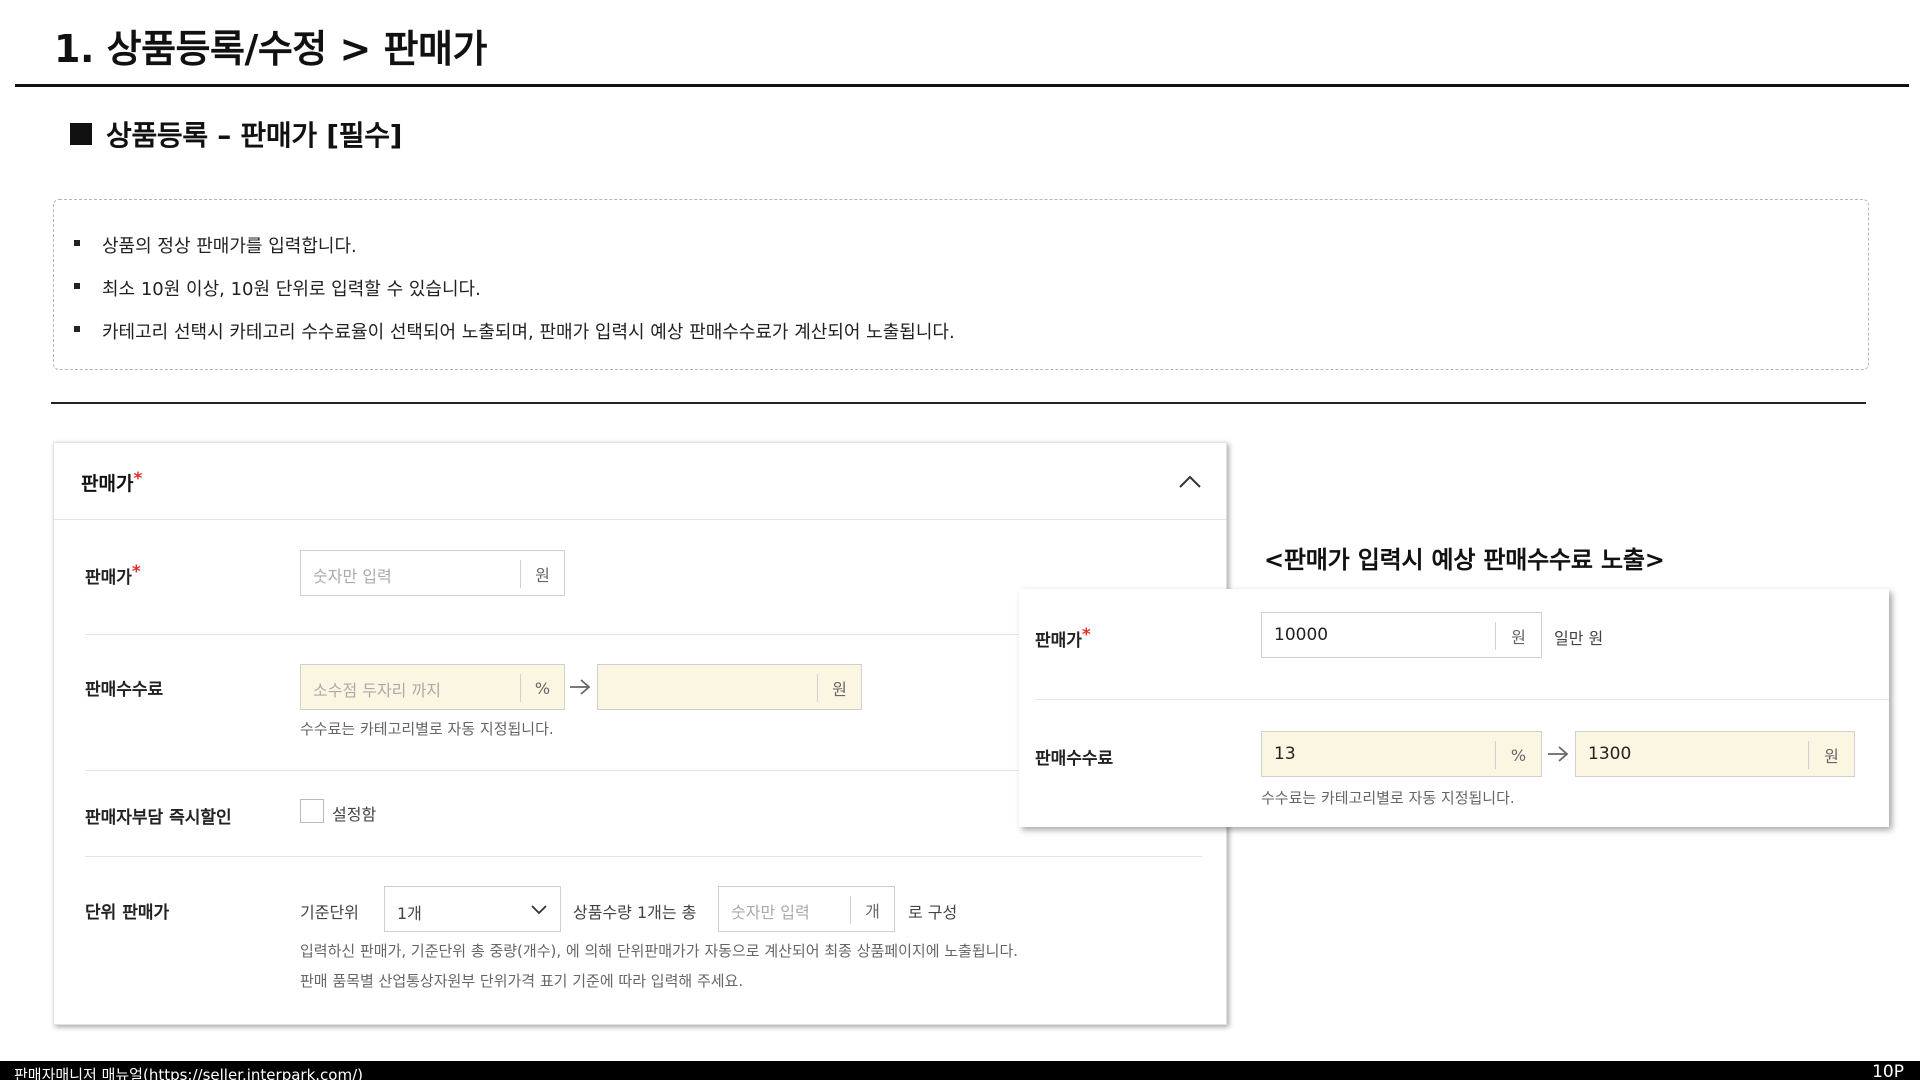  What do you see at coordinates (1301, 635) in the screenshot?
I see `preview-price-value: 10000` at bounding box center [1301, 635].